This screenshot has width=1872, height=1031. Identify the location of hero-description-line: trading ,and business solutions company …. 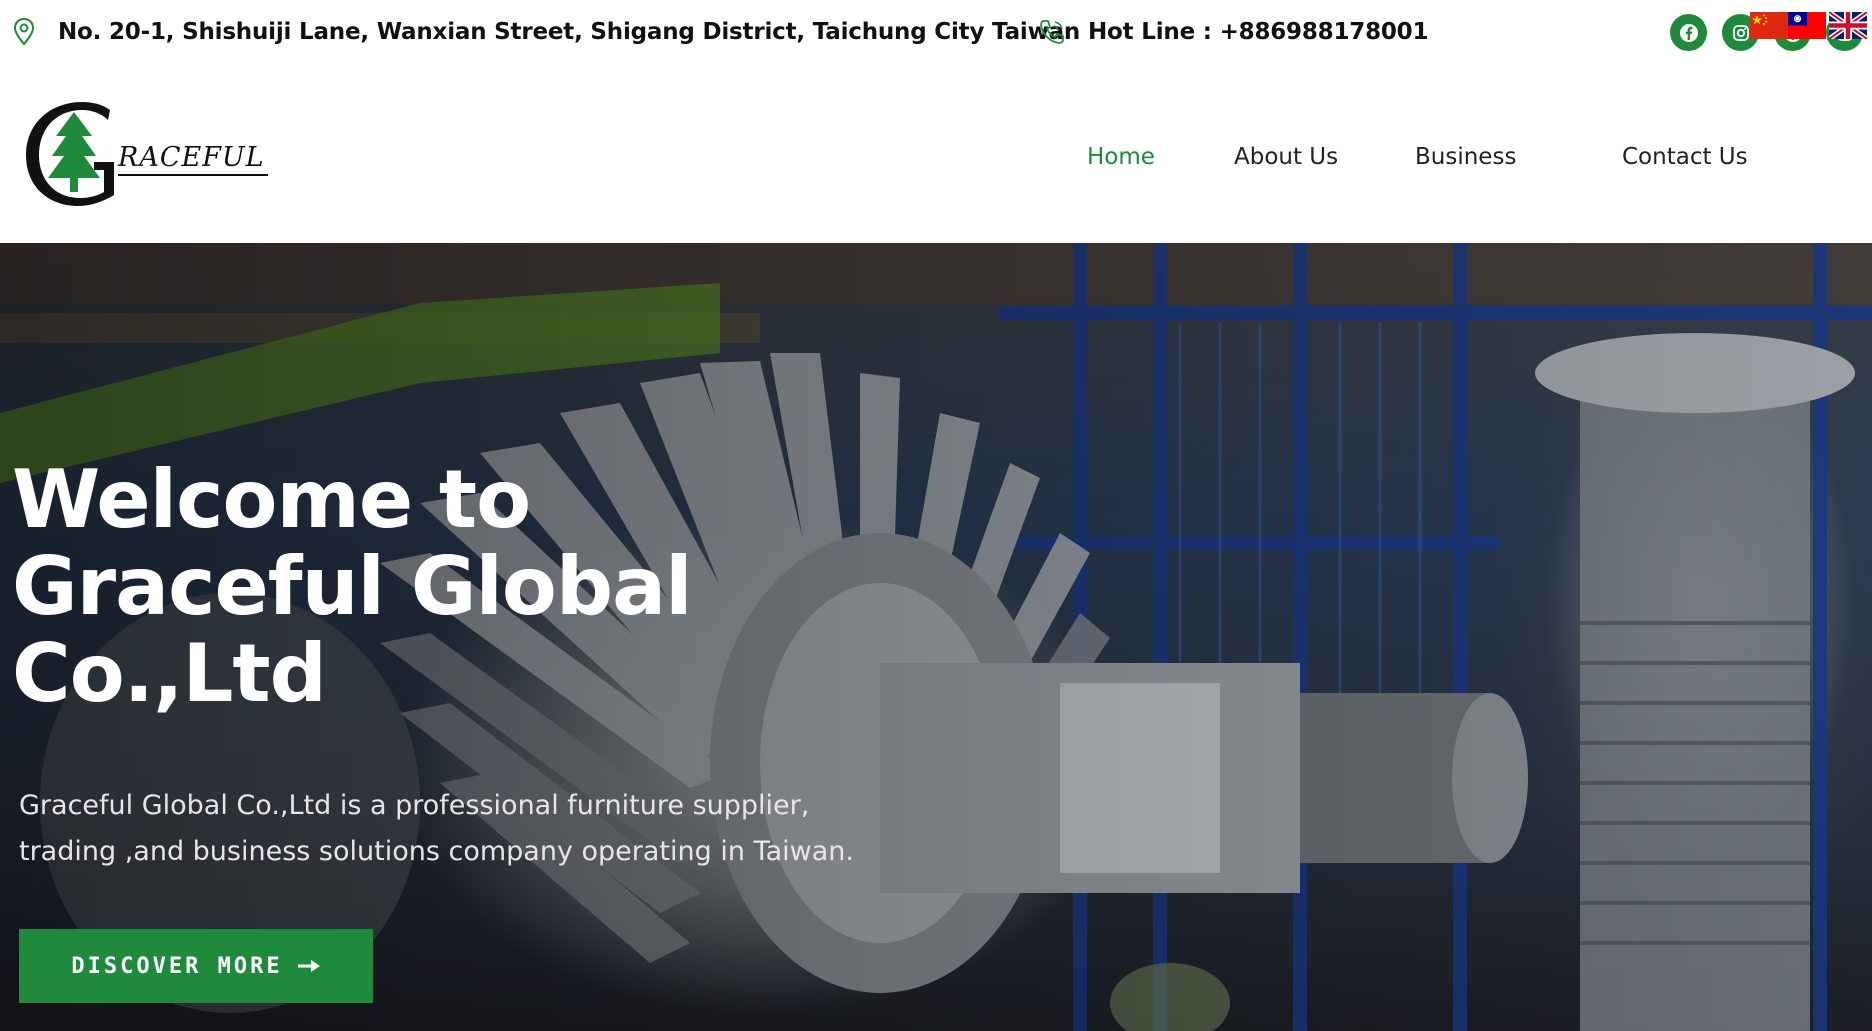
(436, 851).